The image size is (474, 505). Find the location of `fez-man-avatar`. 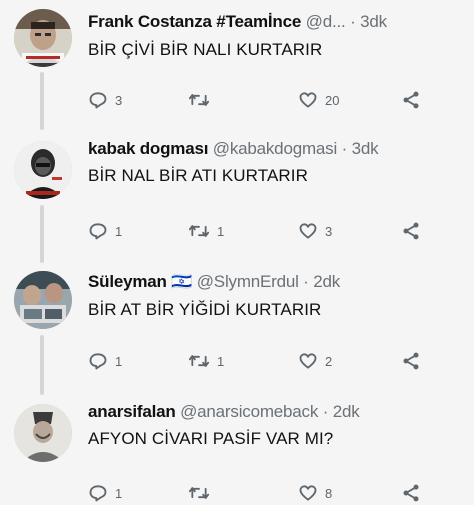

fez-man-avatar is located at coordinates (43, 433).